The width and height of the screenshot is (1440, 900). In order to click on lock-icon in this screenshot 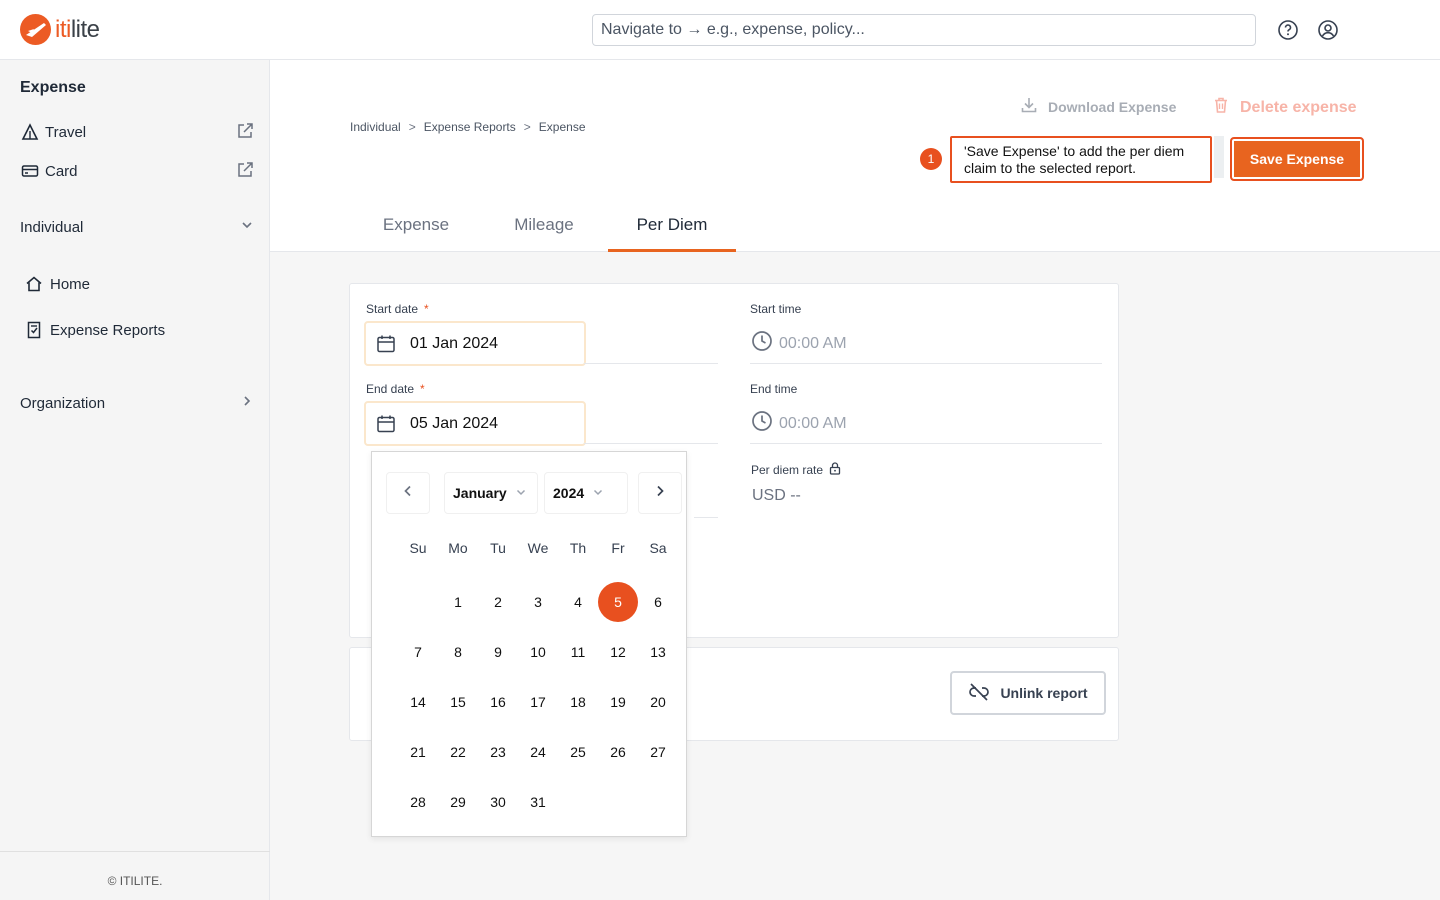, I will do `click(835, 470)`.